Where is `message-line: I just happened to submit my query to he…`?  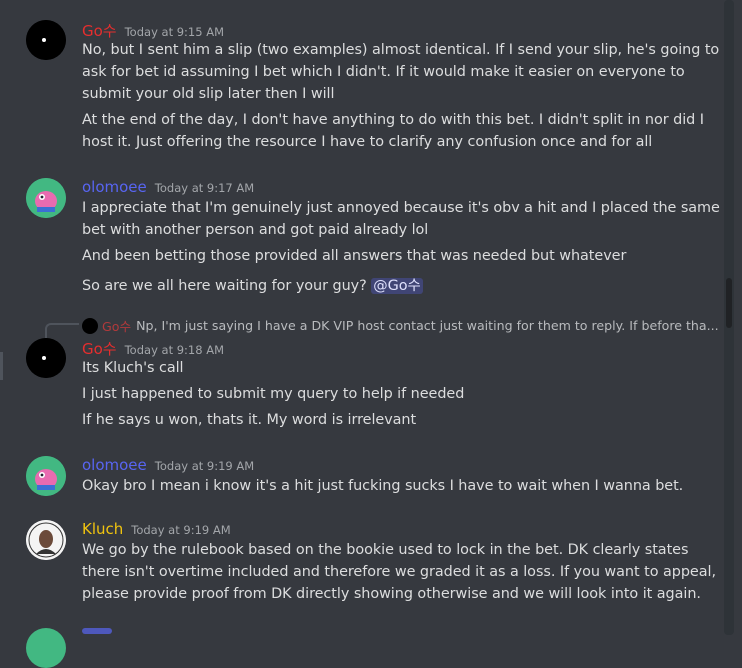 message-line: I just happened to submit my query to he… is located at coordinates (273, 394).